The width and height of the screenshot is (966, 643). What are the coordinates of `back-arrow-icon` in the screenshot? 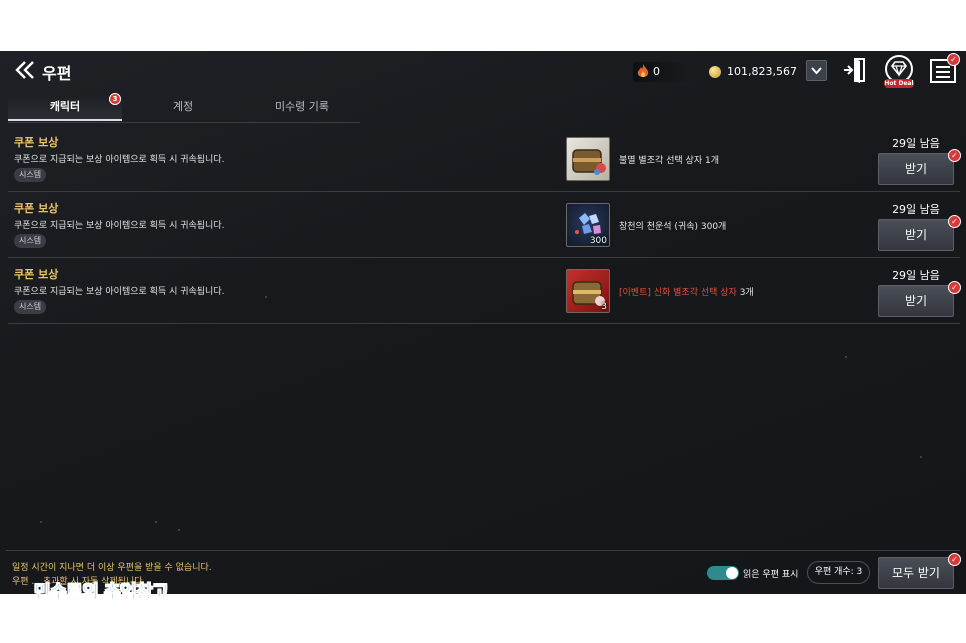 It's located at (24, 70).